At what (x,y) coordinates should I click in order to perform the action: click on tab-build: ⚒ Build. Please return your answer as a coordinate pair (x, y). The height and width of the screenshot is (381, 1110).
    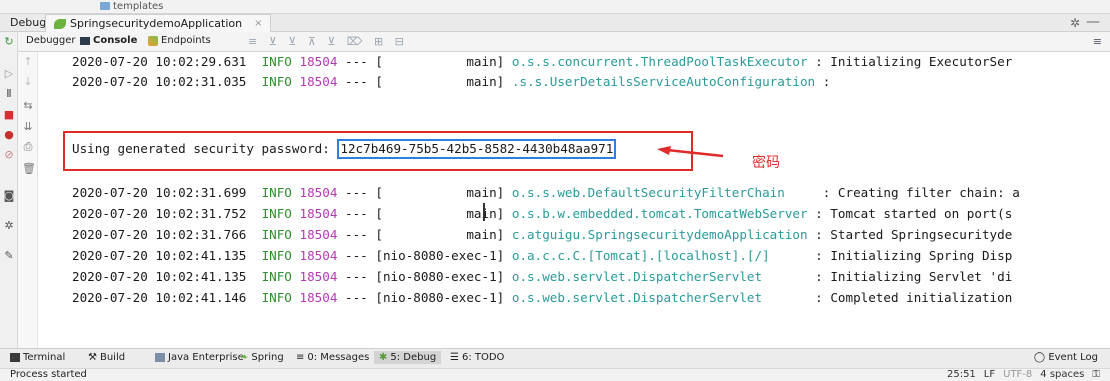
    Looking at the image, I should click on (106, 357).